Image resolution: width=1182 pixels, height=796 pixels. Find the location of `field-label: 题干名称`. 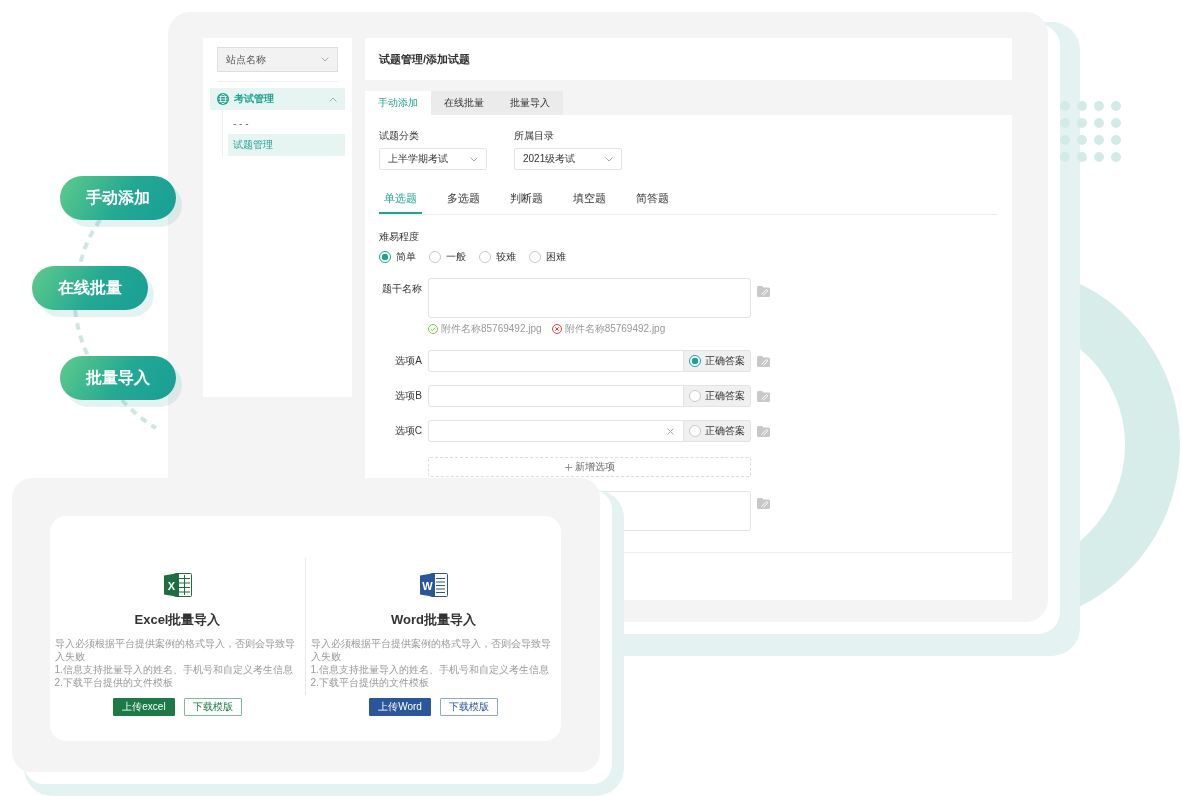

field-label: 题干名称 is located at coordinates (401, 288).